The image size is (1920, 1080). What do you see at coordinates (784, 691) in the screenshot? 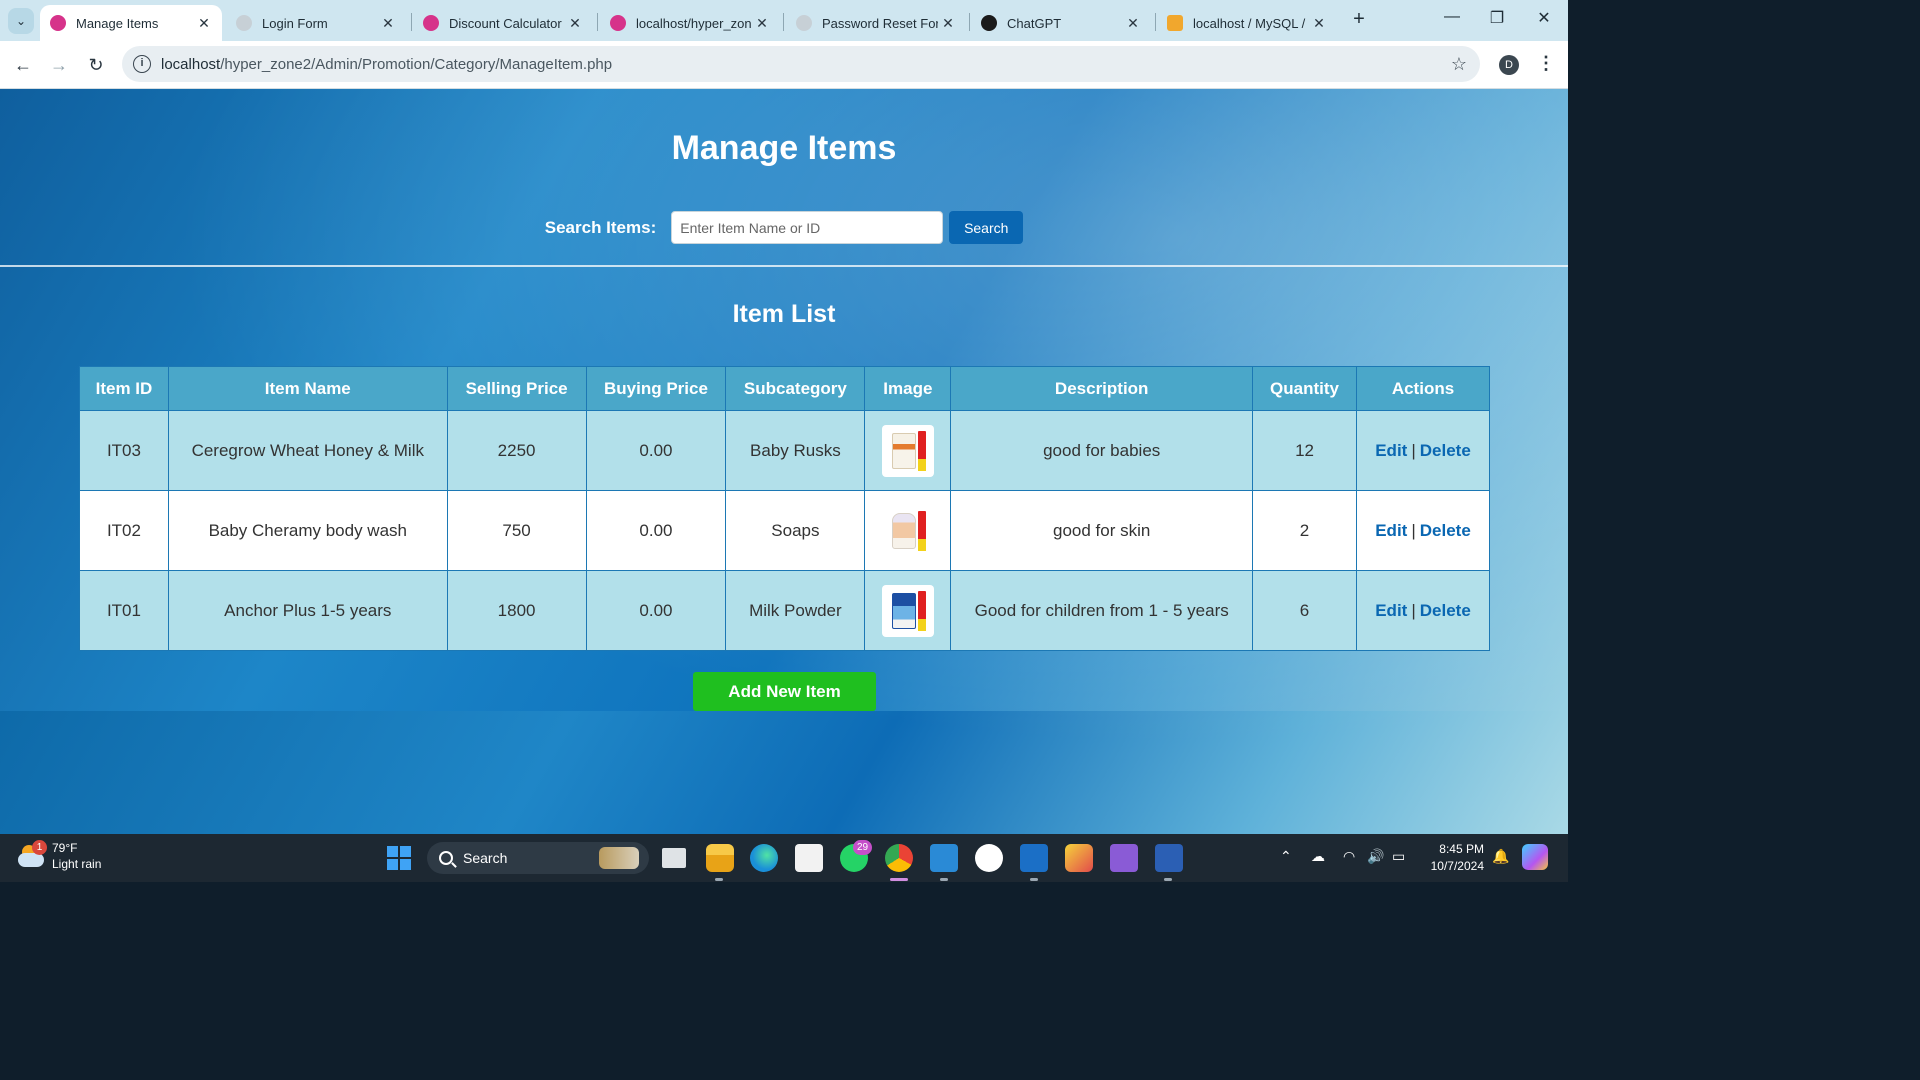
I see `add-new-item-button: Add New Item` at bounding box center [784, 691].